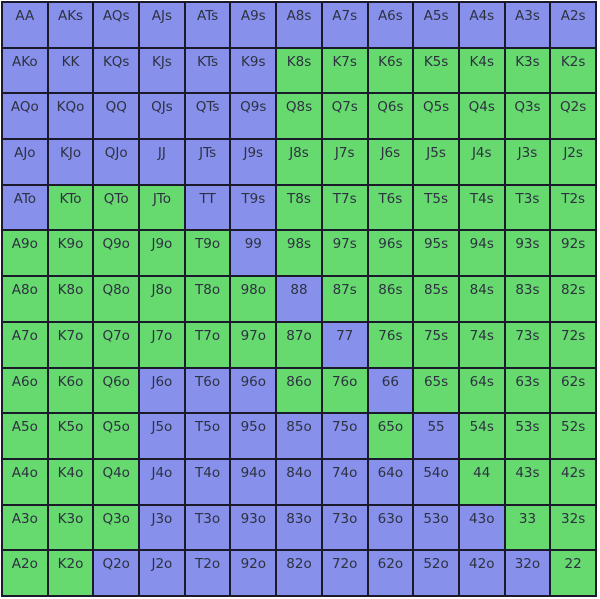 The height and width of the screenshot is (599, 600). Describe the element at coordinates (116, 162) in the screenshot. I see `hand-cell: QJo` at that location.